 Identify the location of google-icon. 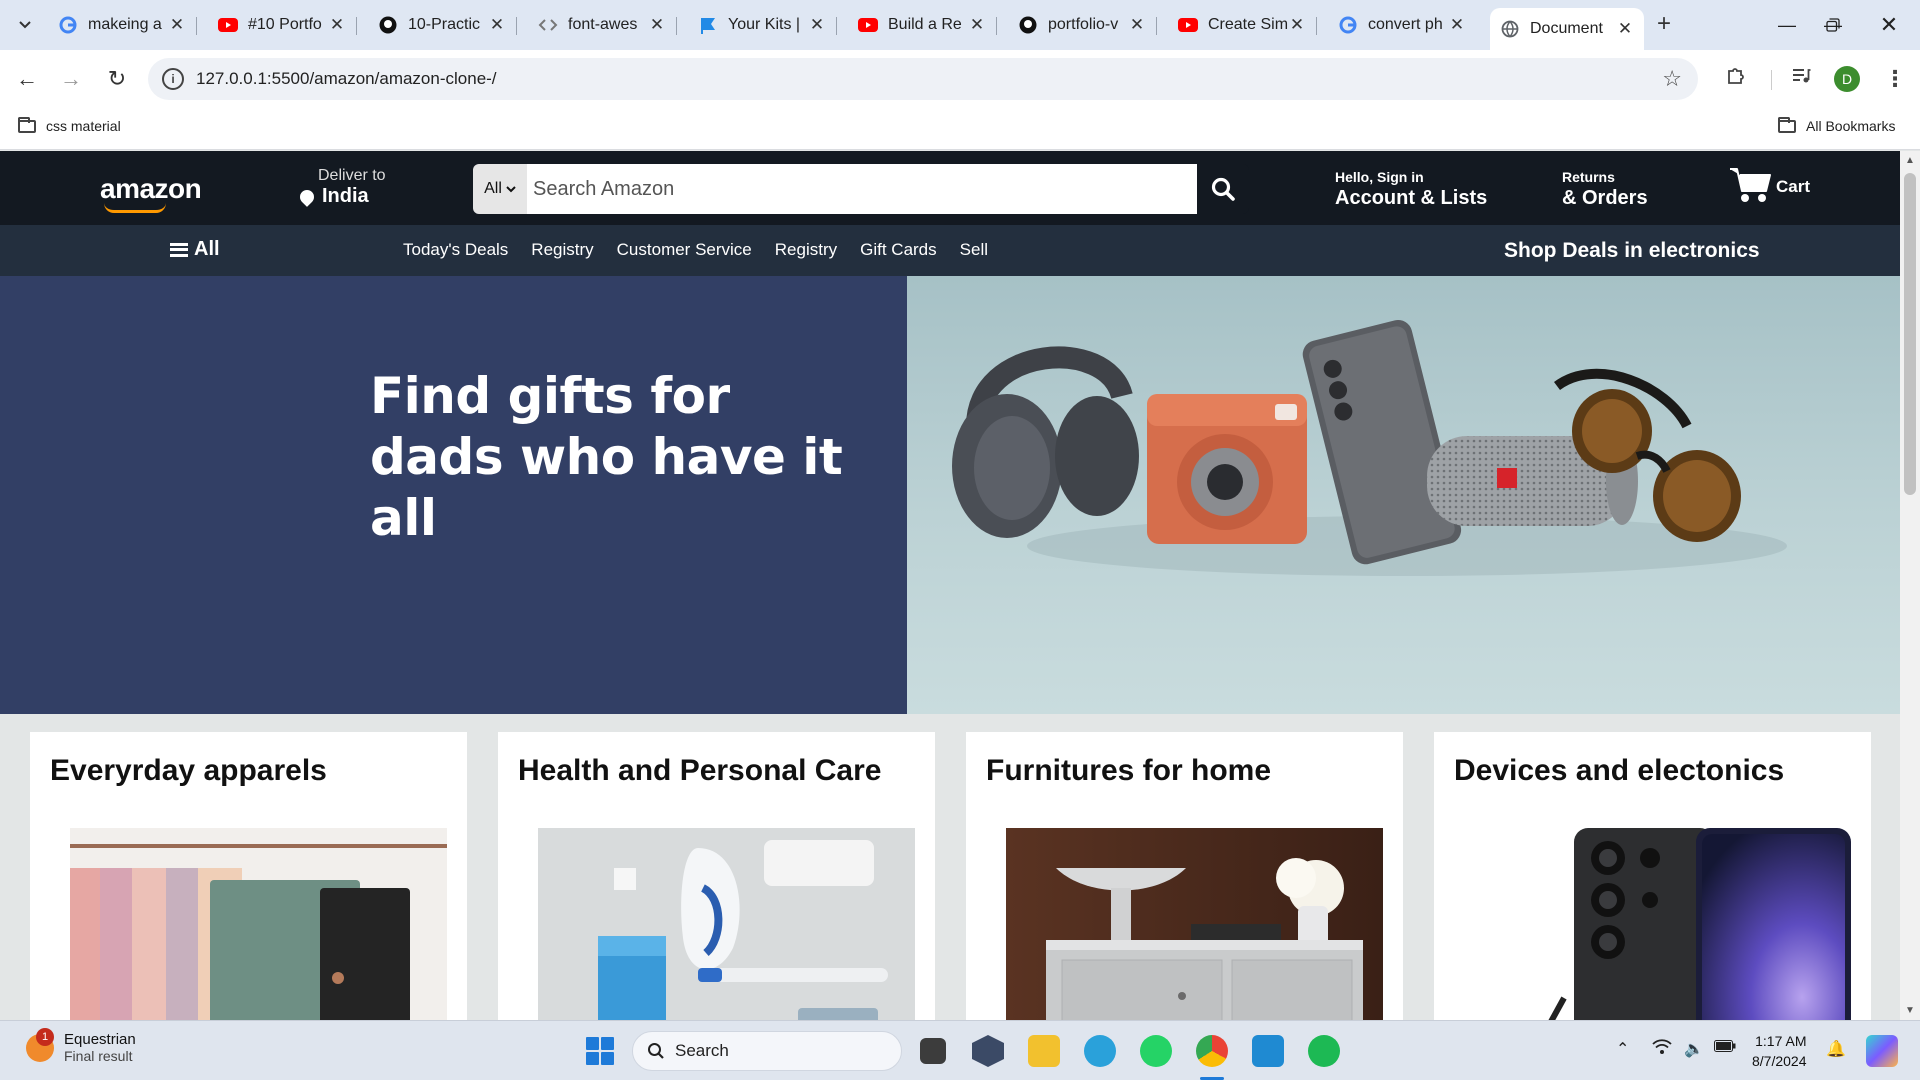
(68, 25).